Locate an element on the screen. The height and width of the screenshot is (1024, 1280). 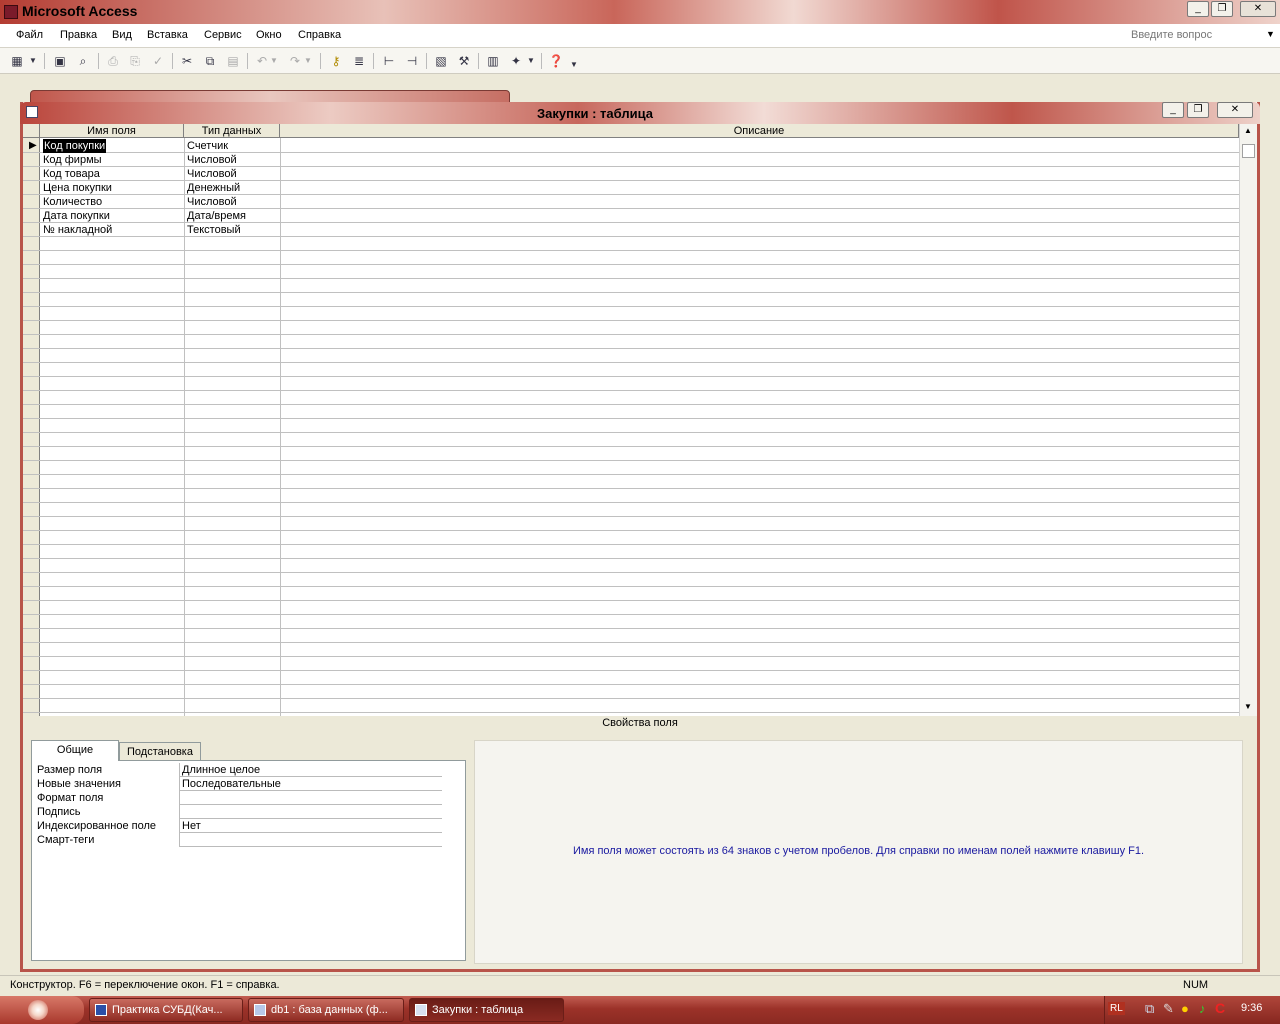
minimize-window-button: _ is located at coordinates (1173, 110).